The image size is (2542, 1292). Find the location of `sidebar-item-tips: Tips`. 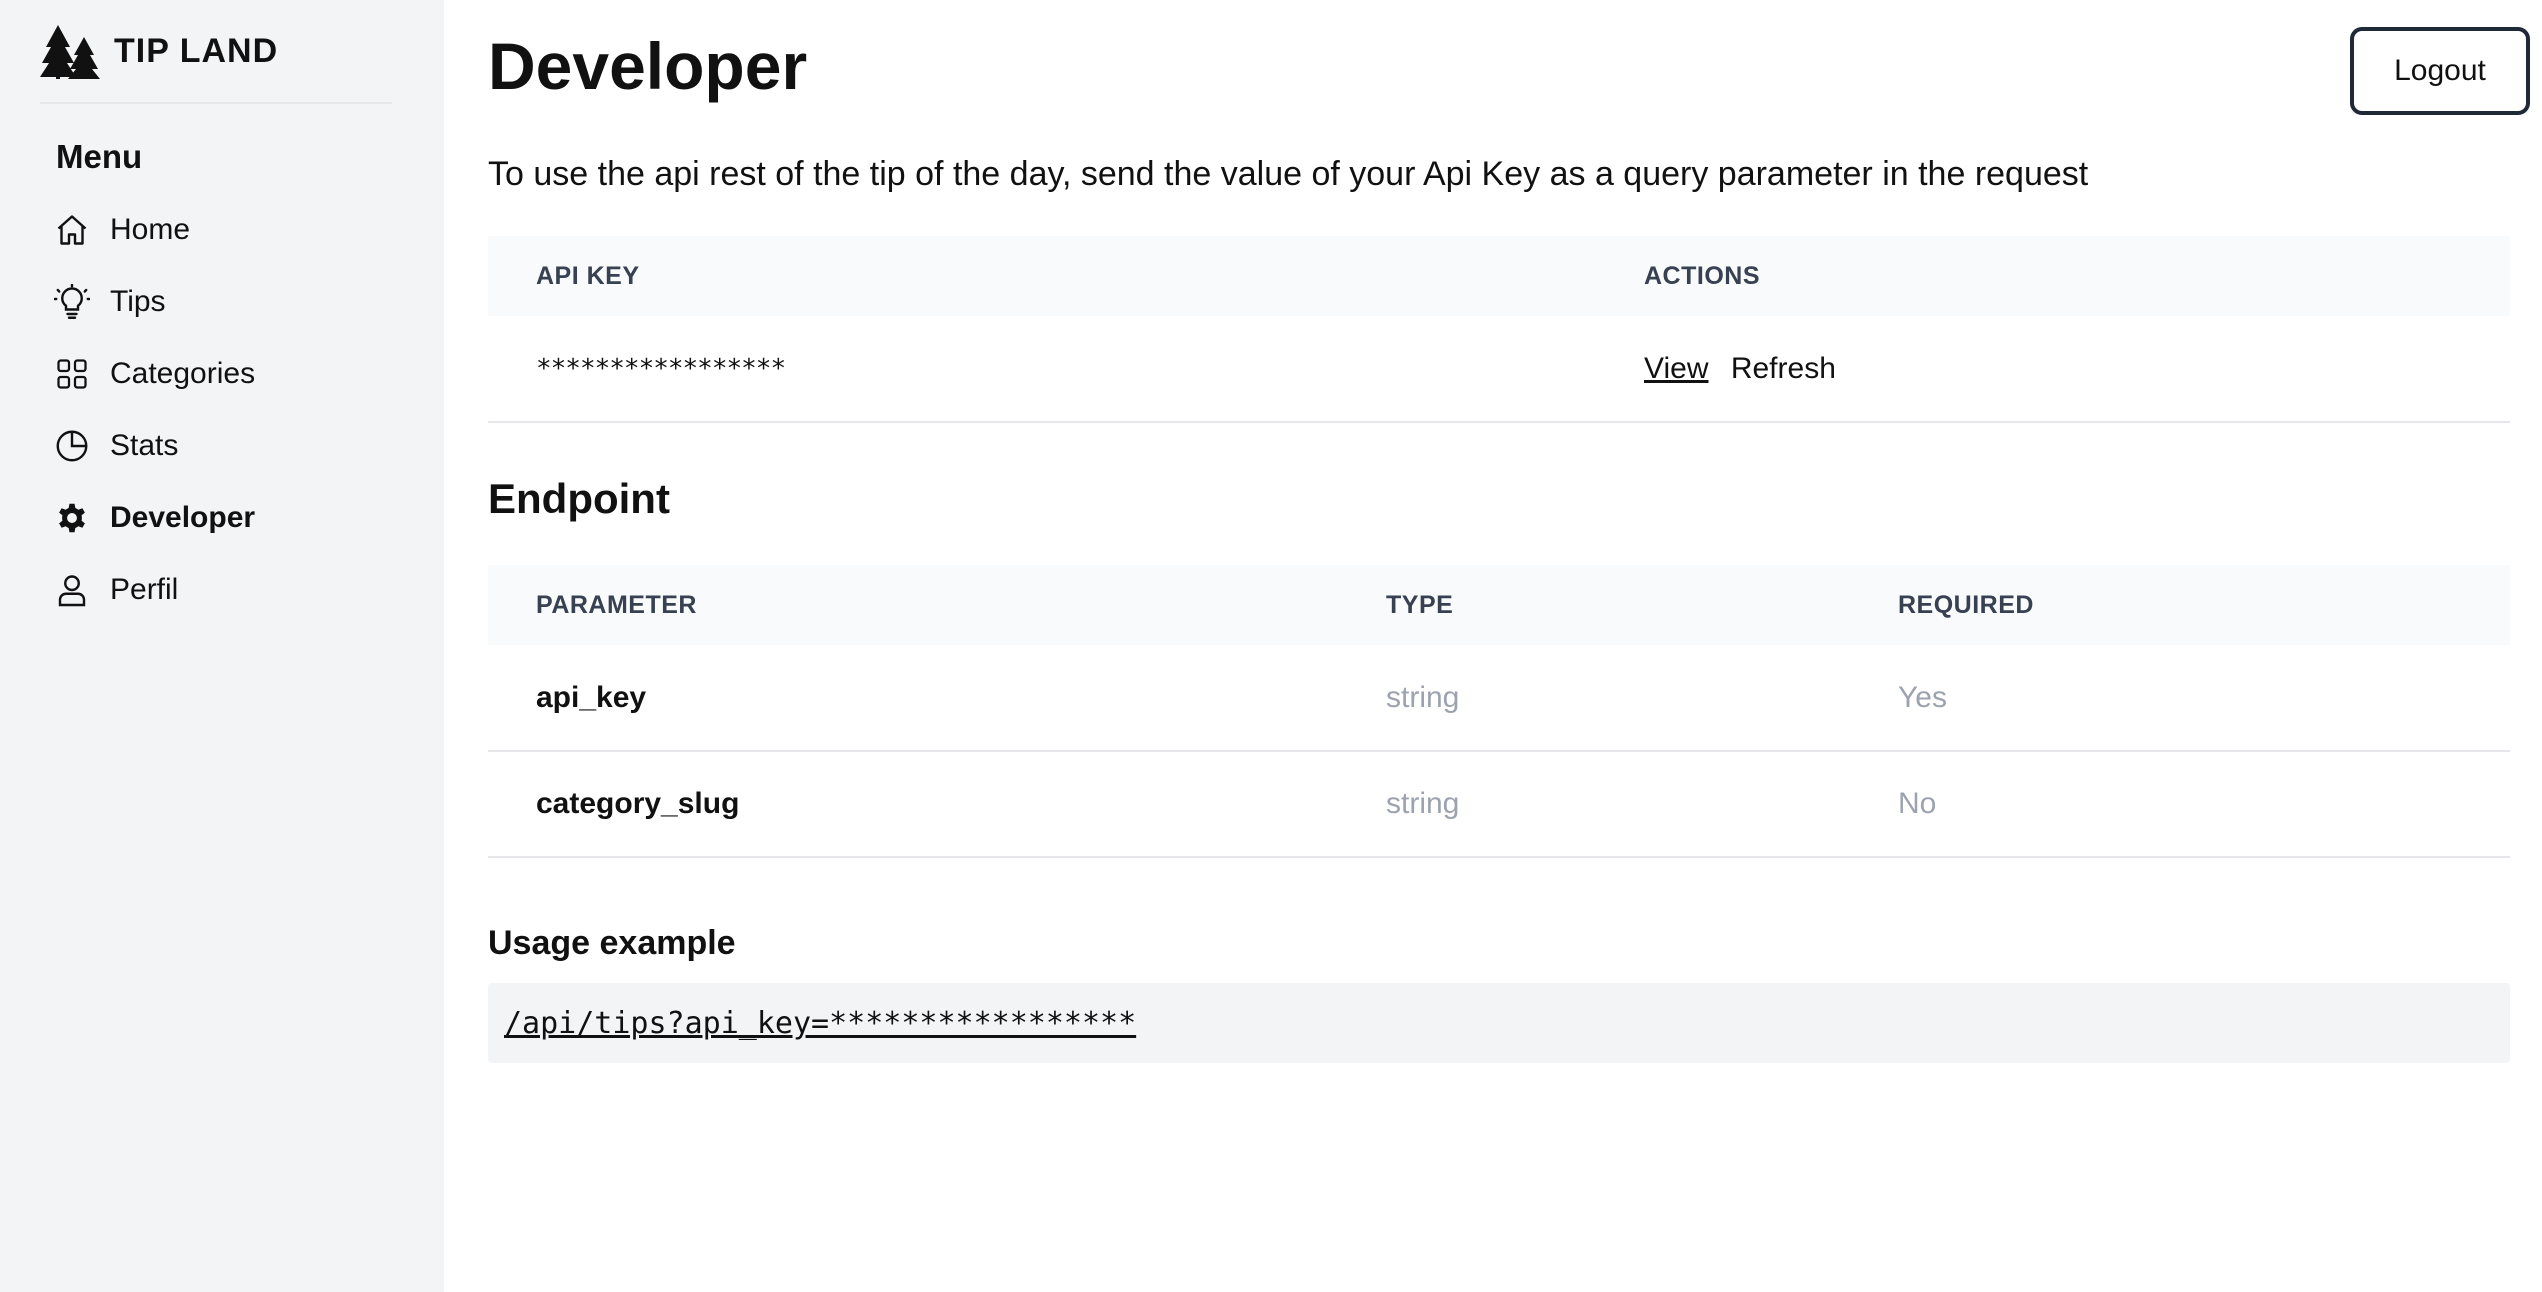

sidebar-item-tips: Tips is located at coordinates (242, 302).